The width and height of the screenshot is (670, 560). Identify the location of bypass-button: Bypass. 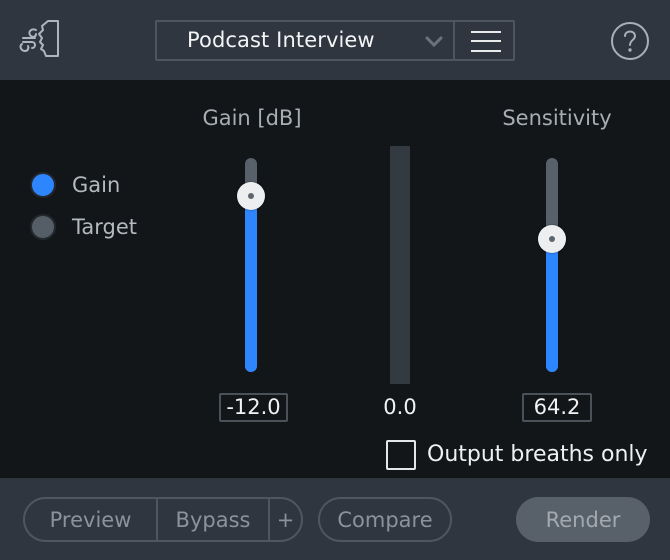
(212, 519).